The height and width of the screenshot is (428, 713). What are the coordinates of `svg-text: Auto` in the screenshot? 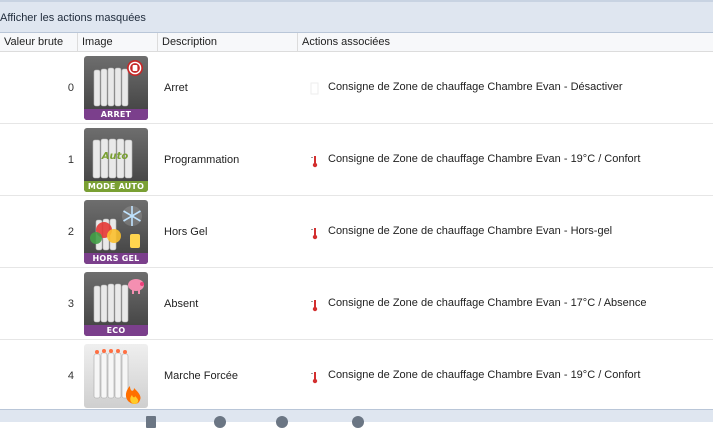 It's located at (115, 156).